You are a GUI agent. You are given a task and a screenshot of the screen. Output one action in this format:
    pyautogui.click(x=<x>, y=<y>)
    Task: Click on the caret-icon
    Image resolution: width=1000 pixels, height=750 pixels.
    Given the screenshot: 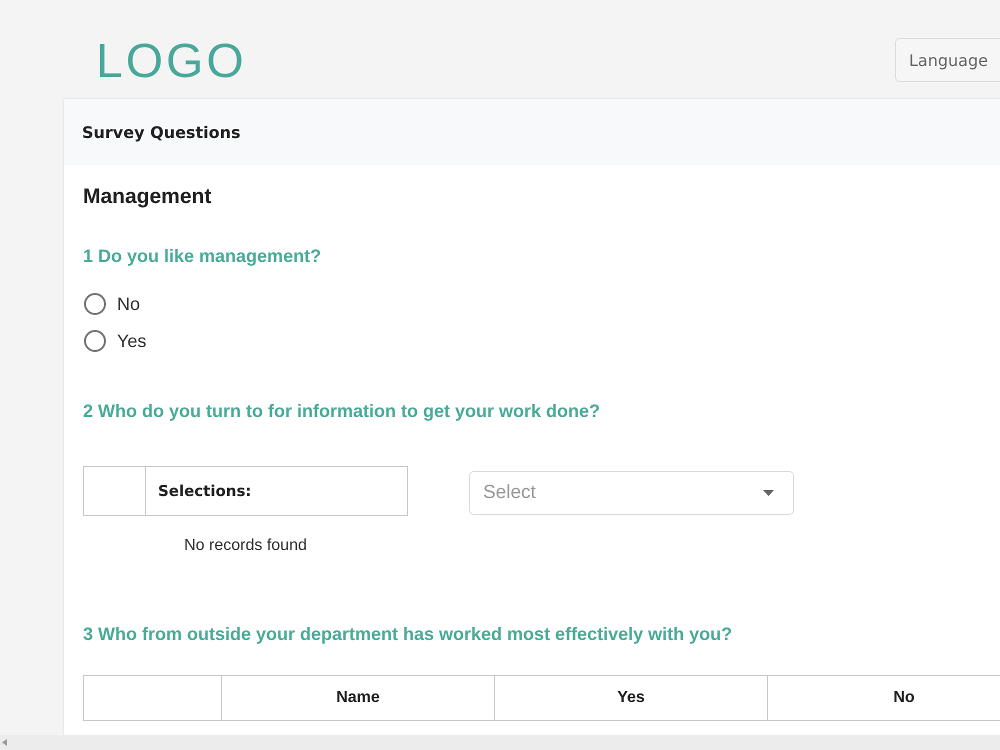 What is the action you would take?
    pyautogui.click(x=768, y=493)
    